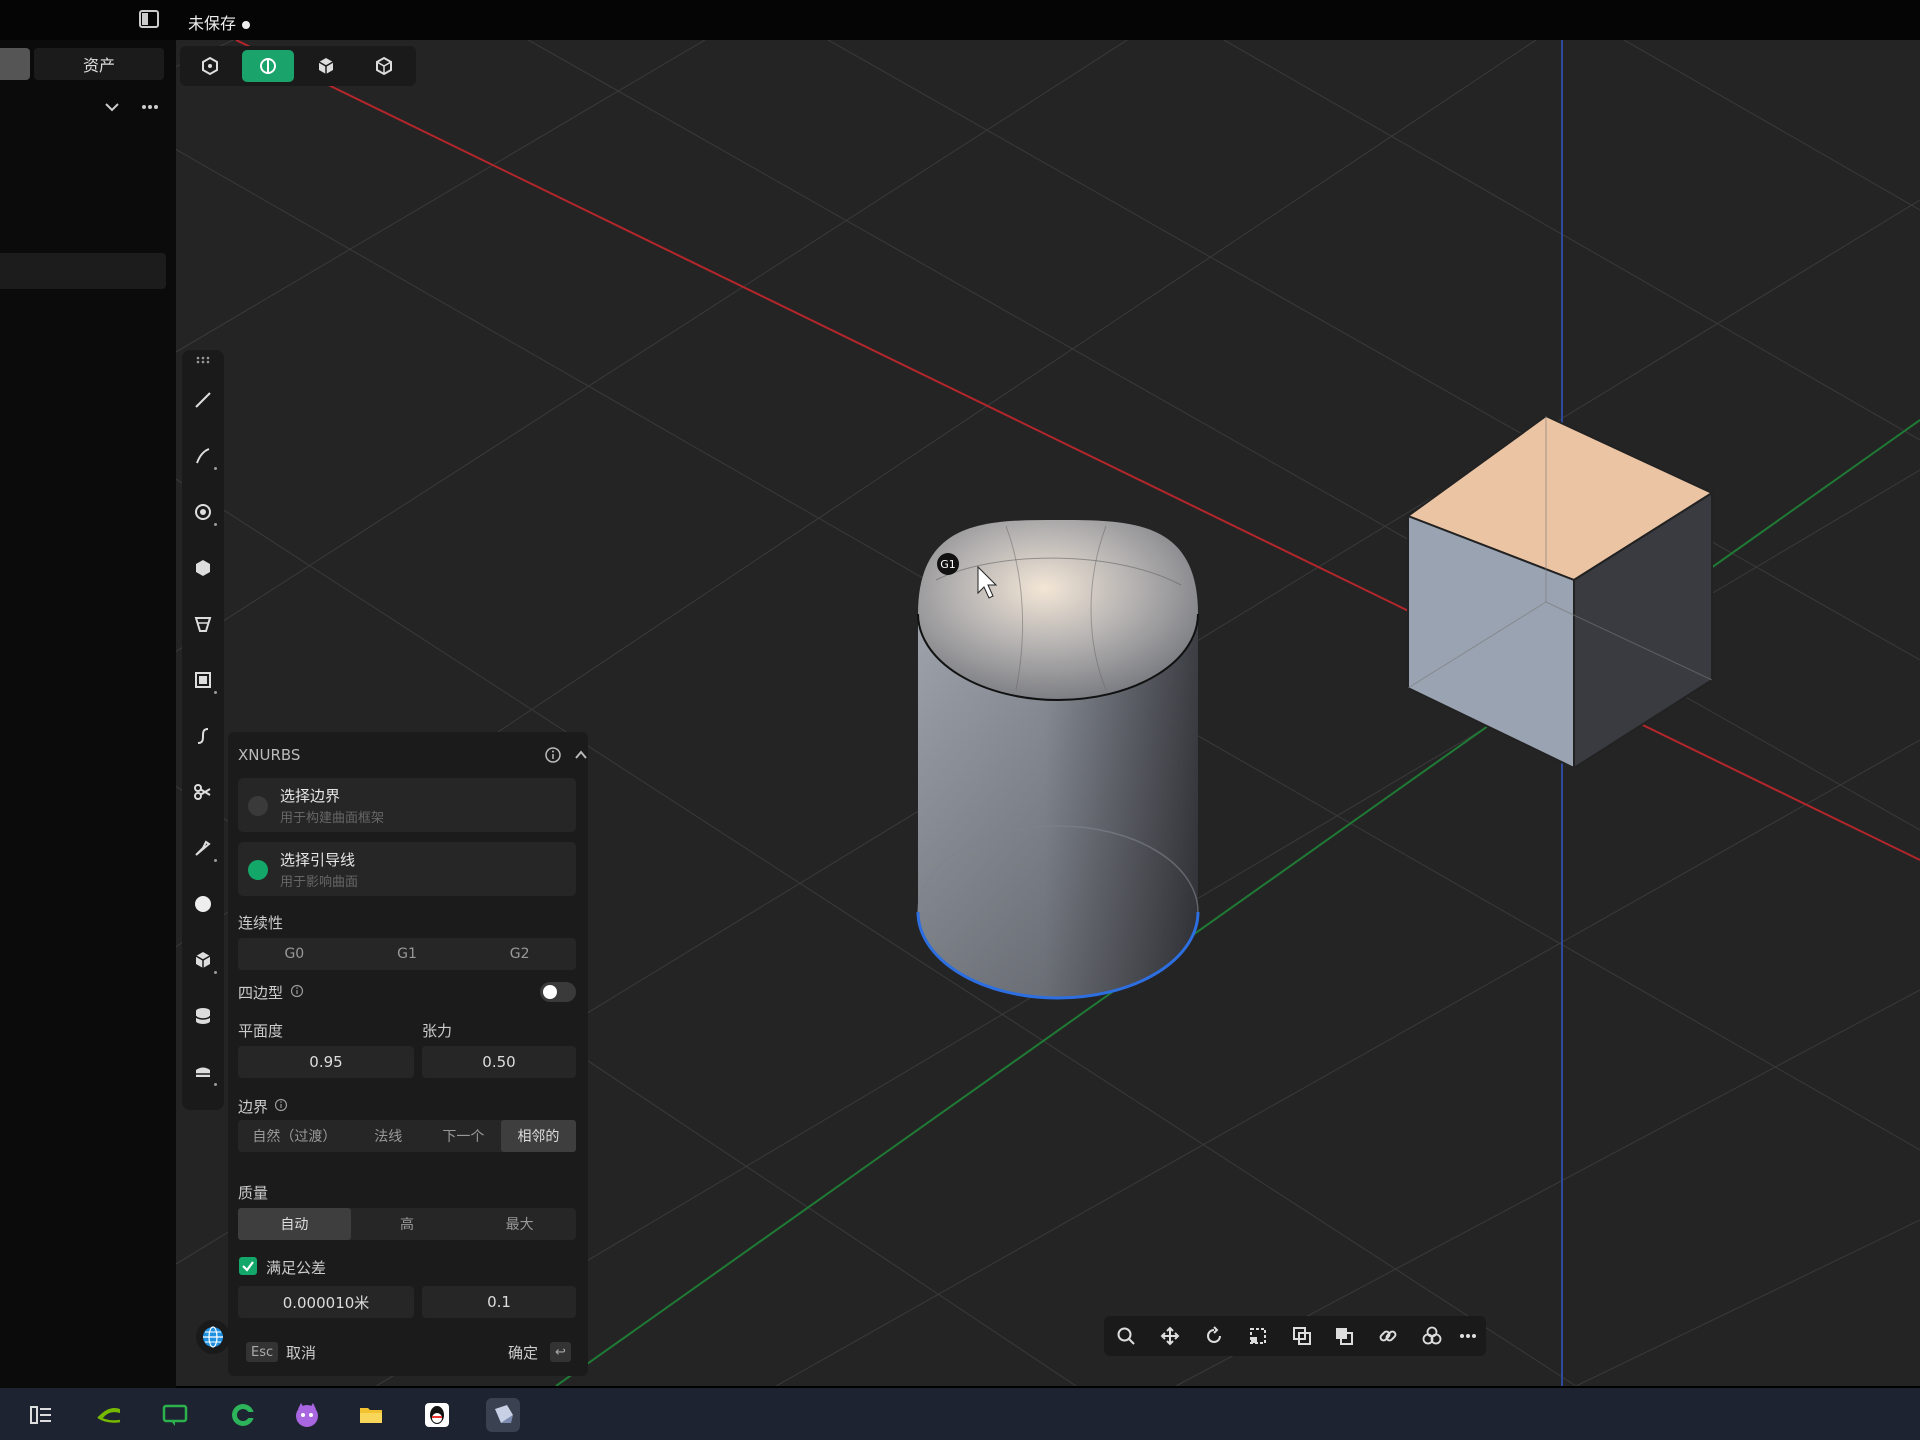  I want to click on taskbar-chat, so click(175, 1415).